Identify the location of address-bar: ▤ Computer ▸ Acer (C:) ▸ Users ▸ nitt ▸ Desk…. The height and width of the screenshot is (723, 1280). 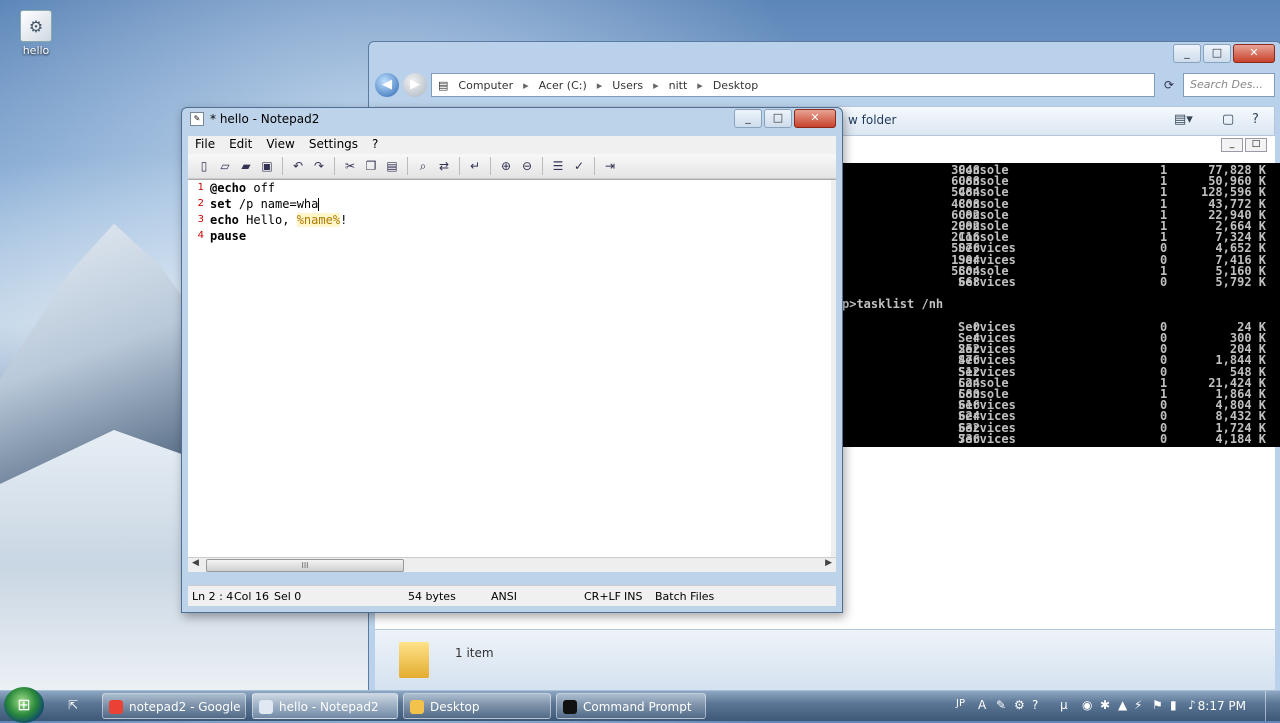
(793, 85).